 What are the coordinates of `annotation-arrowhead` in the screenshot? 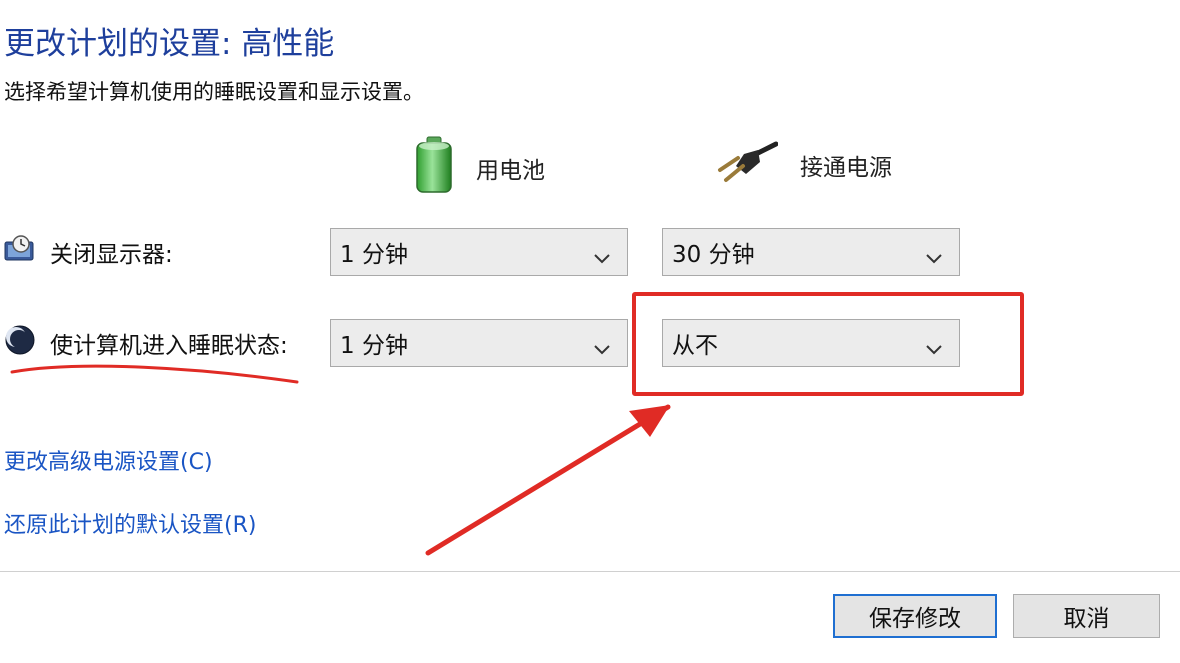 It's located at (649, 421).